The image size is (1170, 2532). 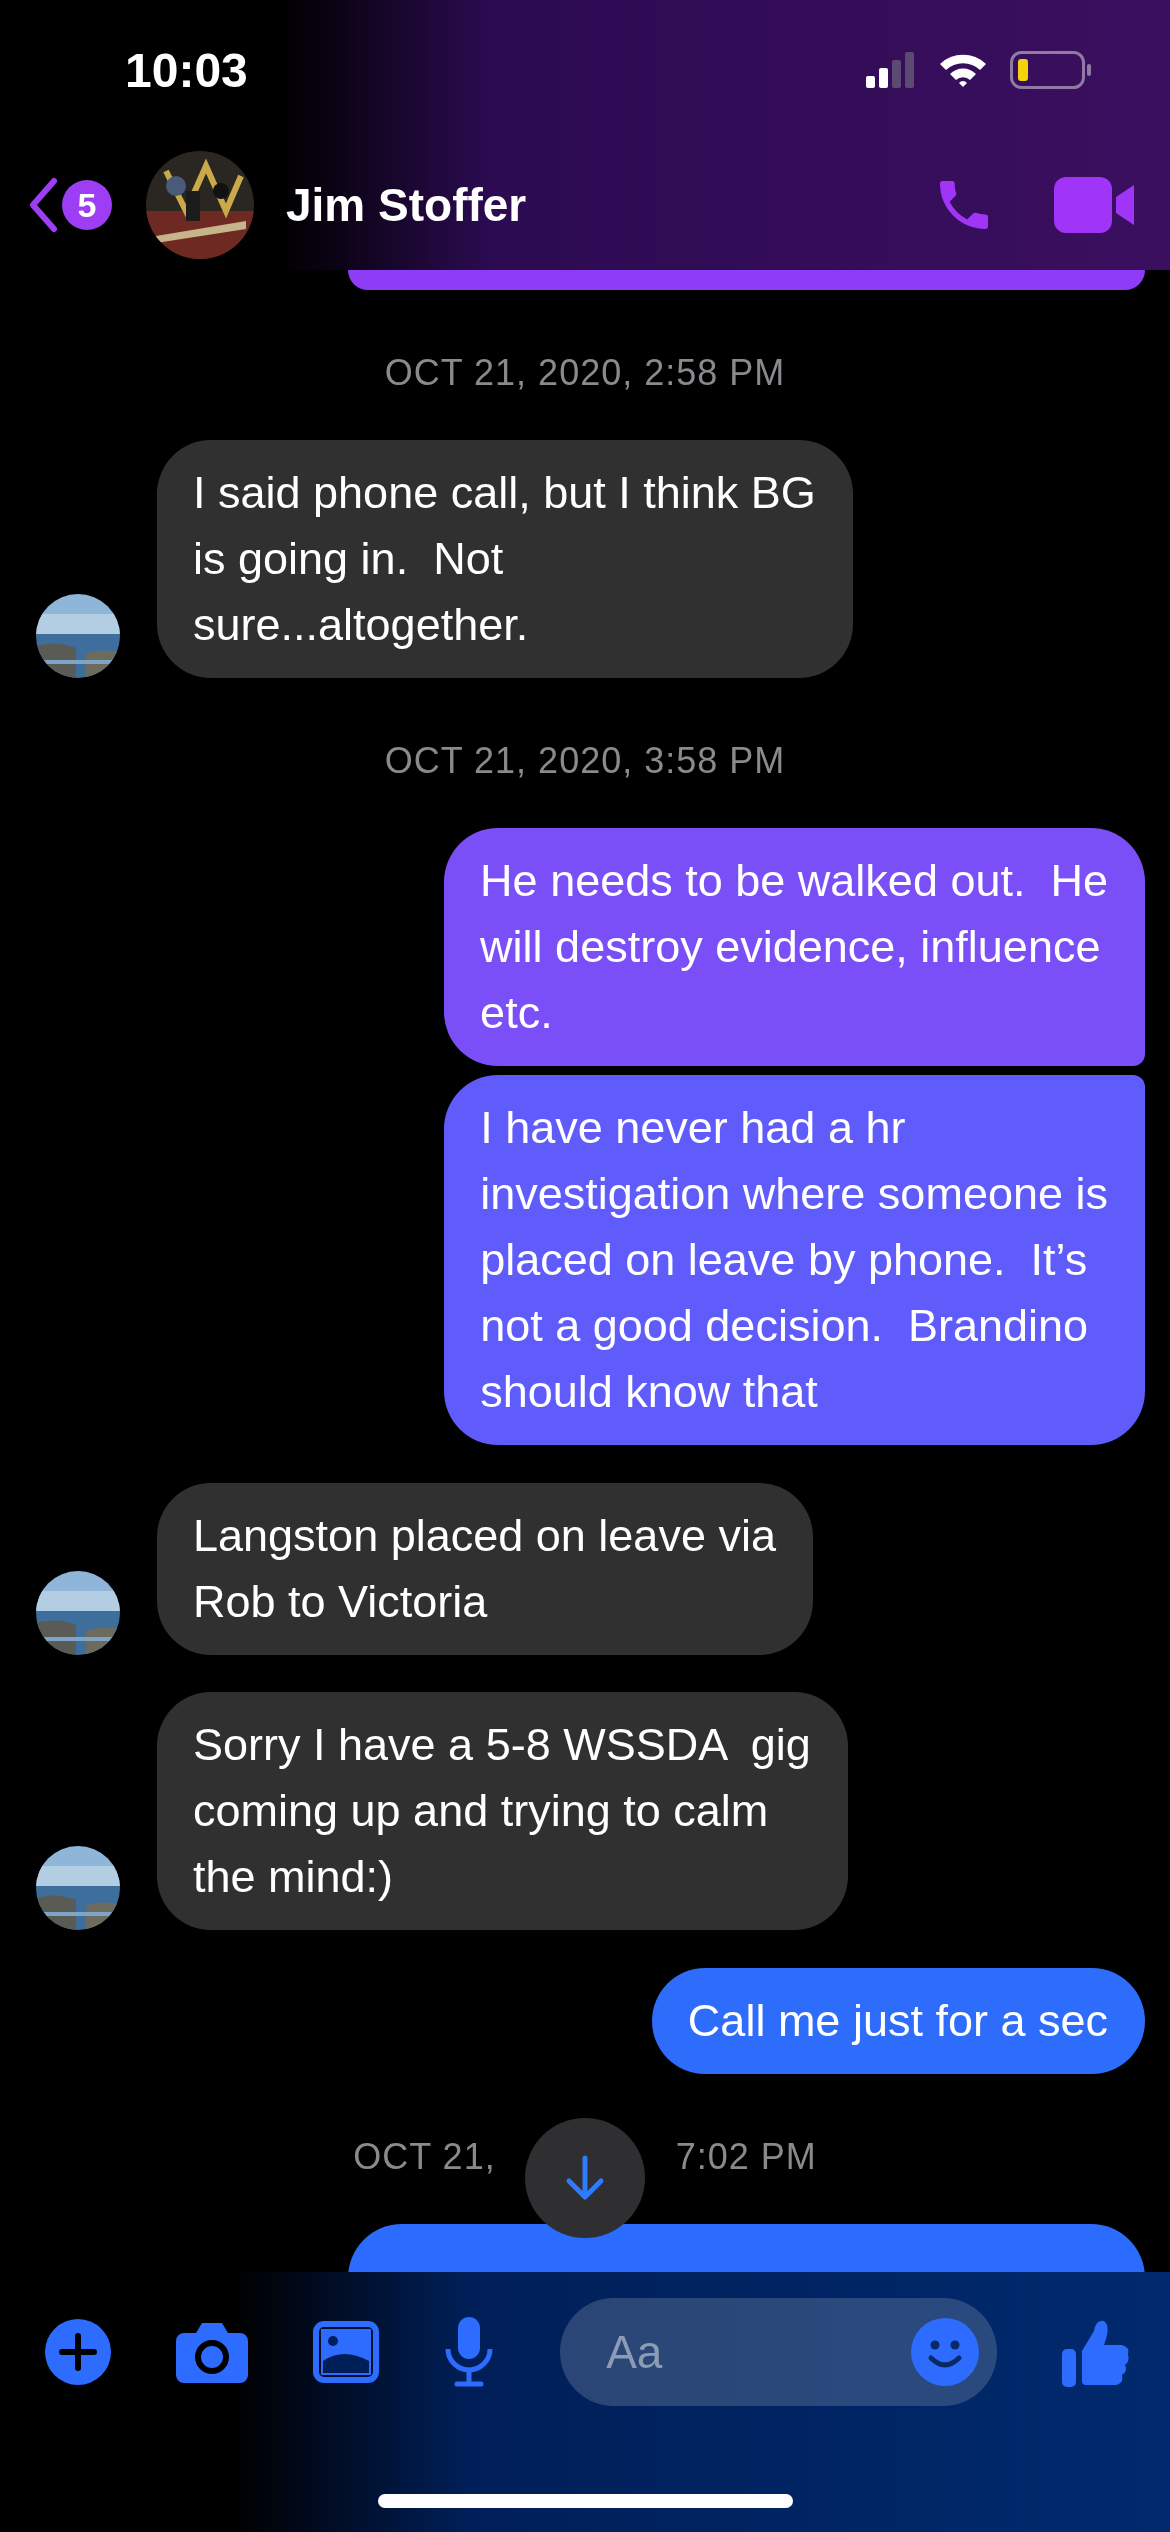 What do you see at coordinates (43, 205) in the screenshot?
I see `back-chevron-icon` at bounding box center [43, 205].